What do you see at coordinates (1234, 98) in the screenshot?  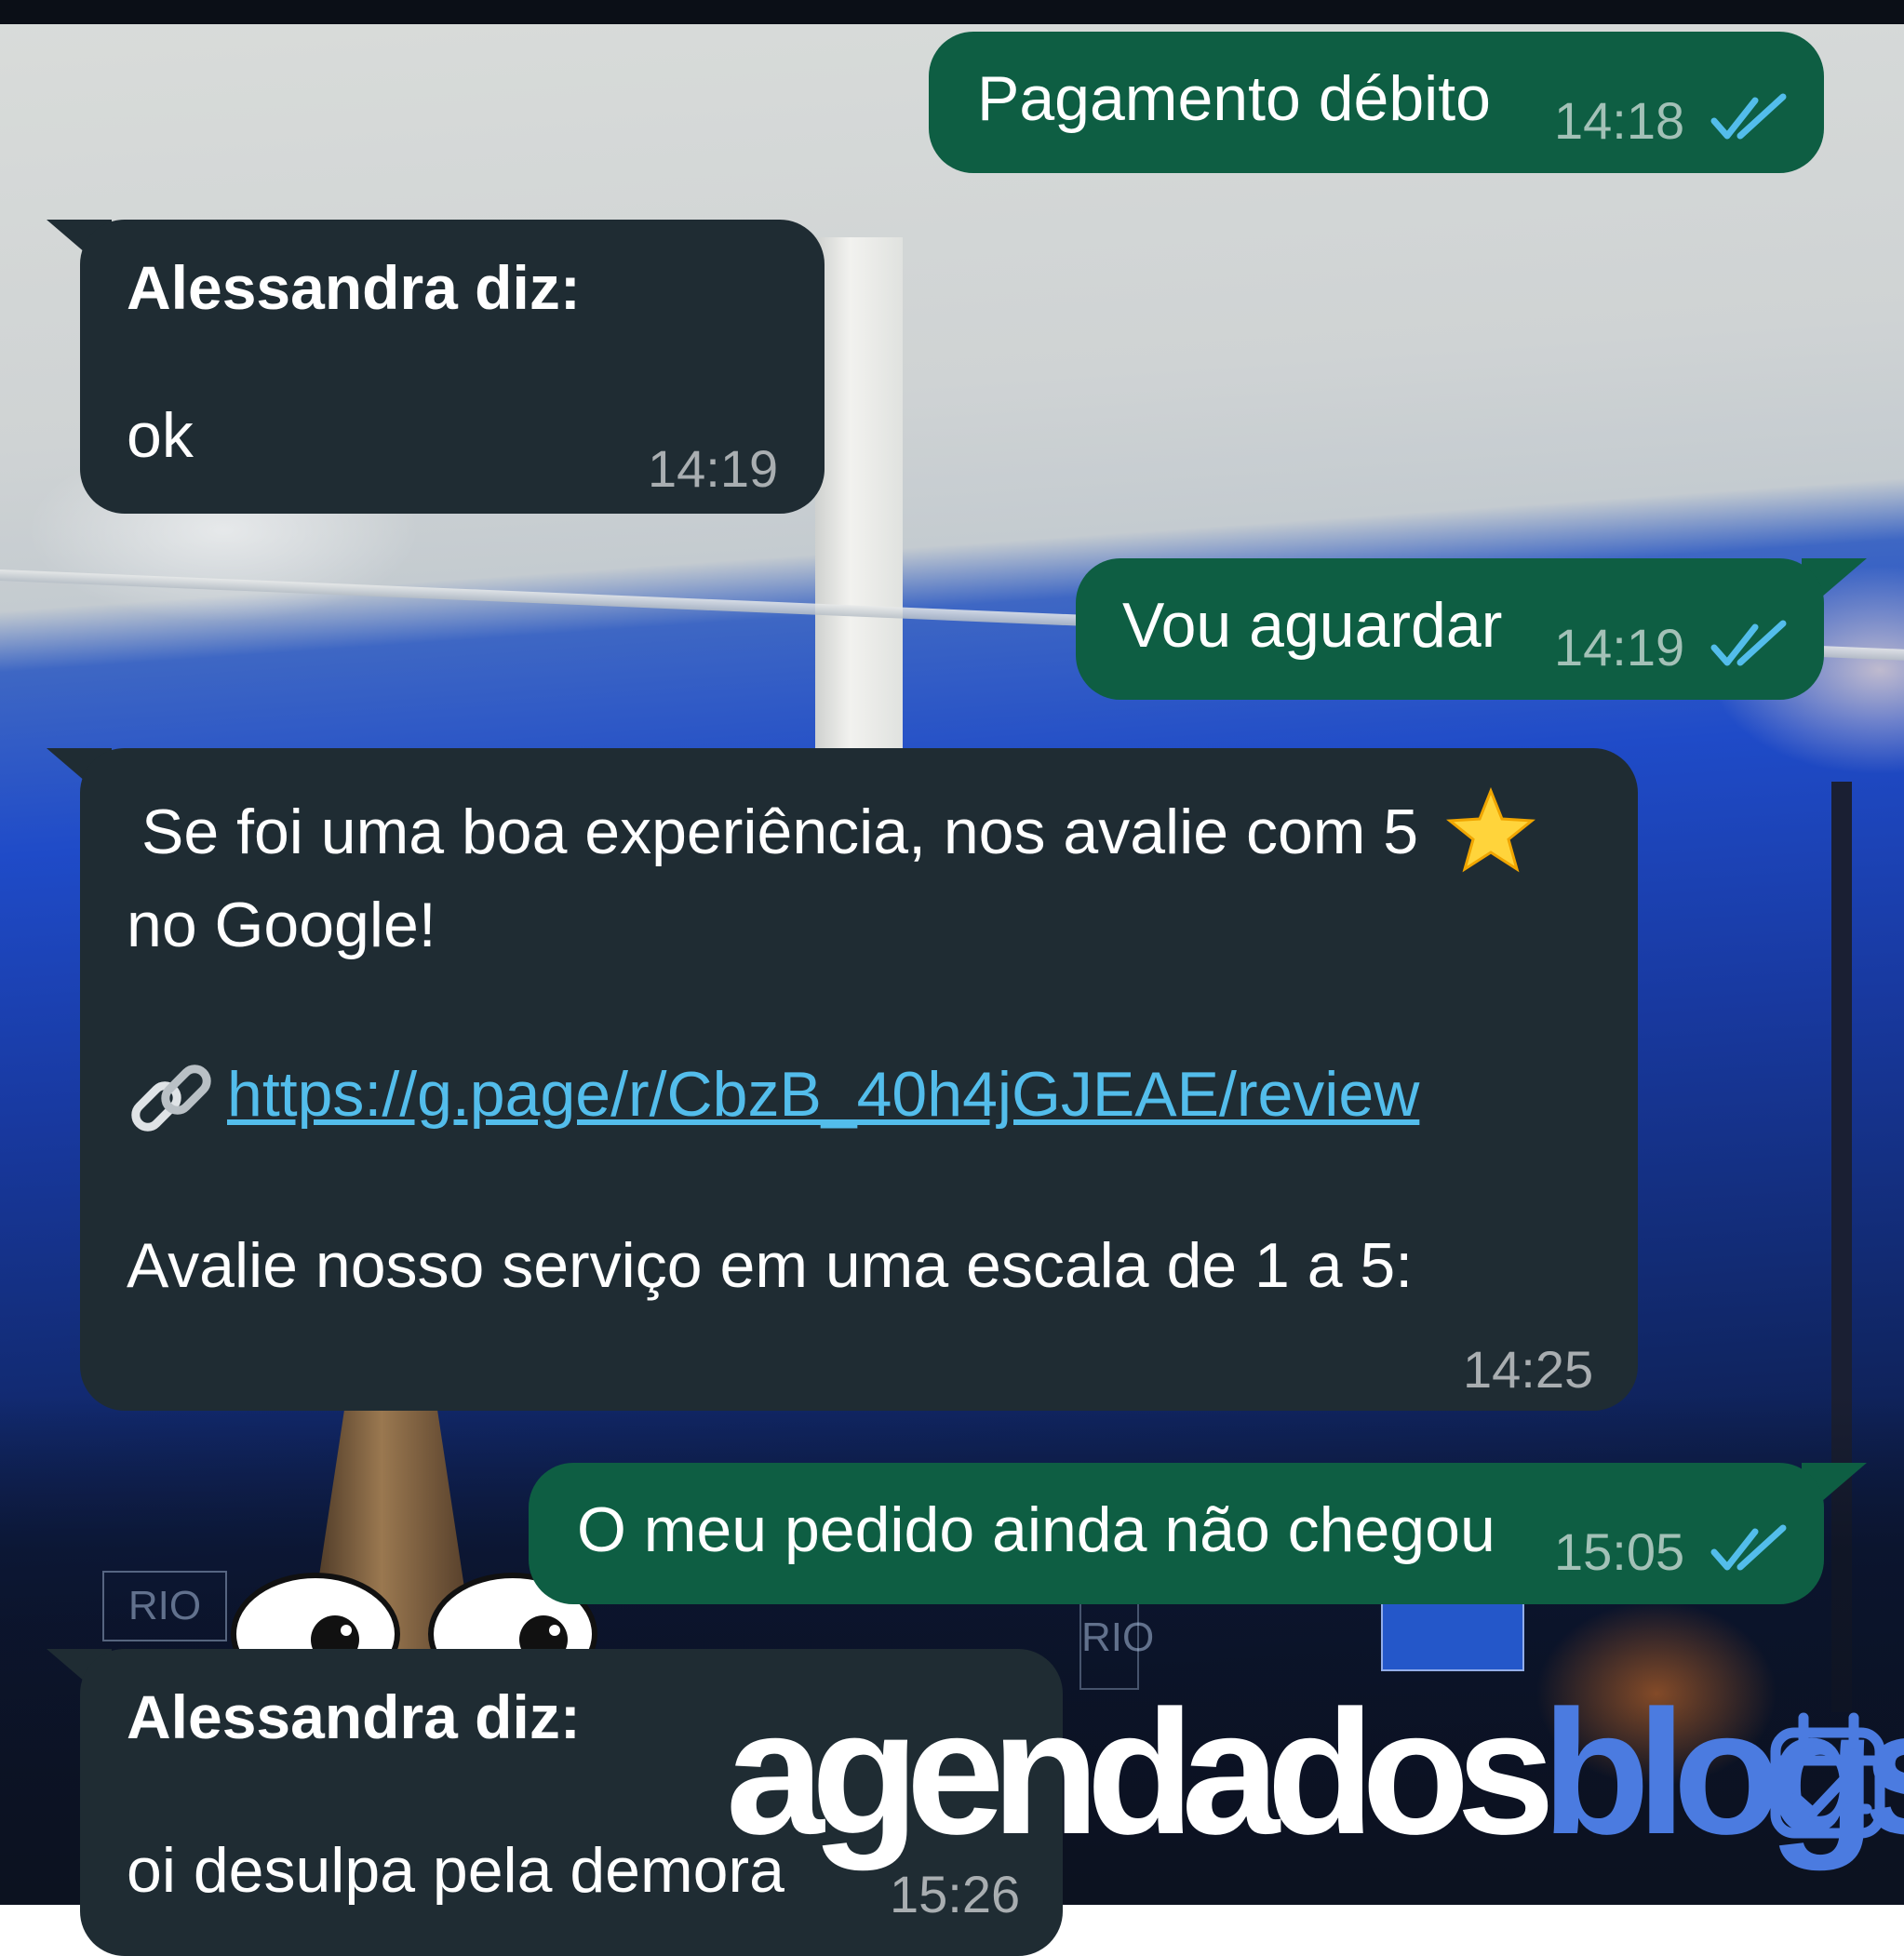 I see `message-text: Pagamento débito` at bounding box center [1234, 98].